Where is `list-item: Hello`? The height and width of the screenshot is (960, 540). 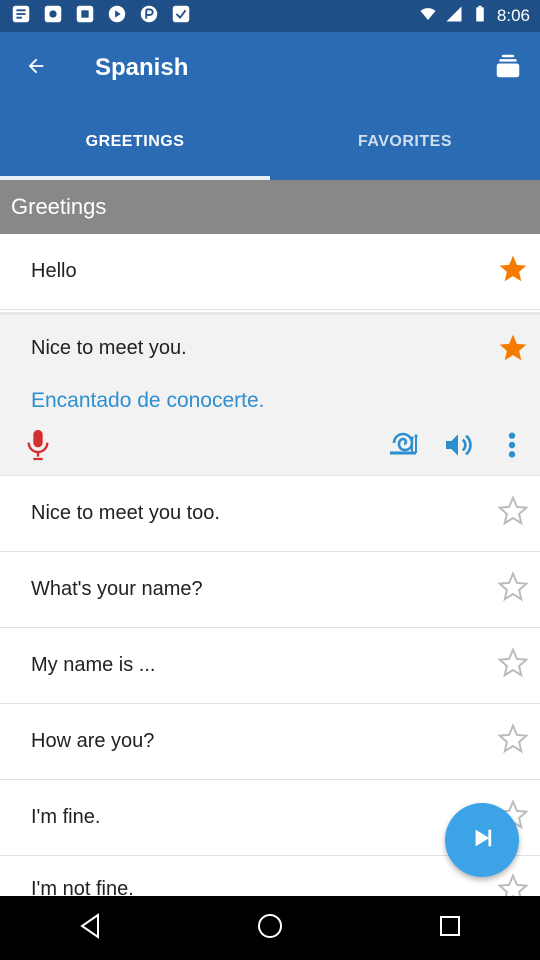
list-item: Hello is located at coordinates (270, 272).